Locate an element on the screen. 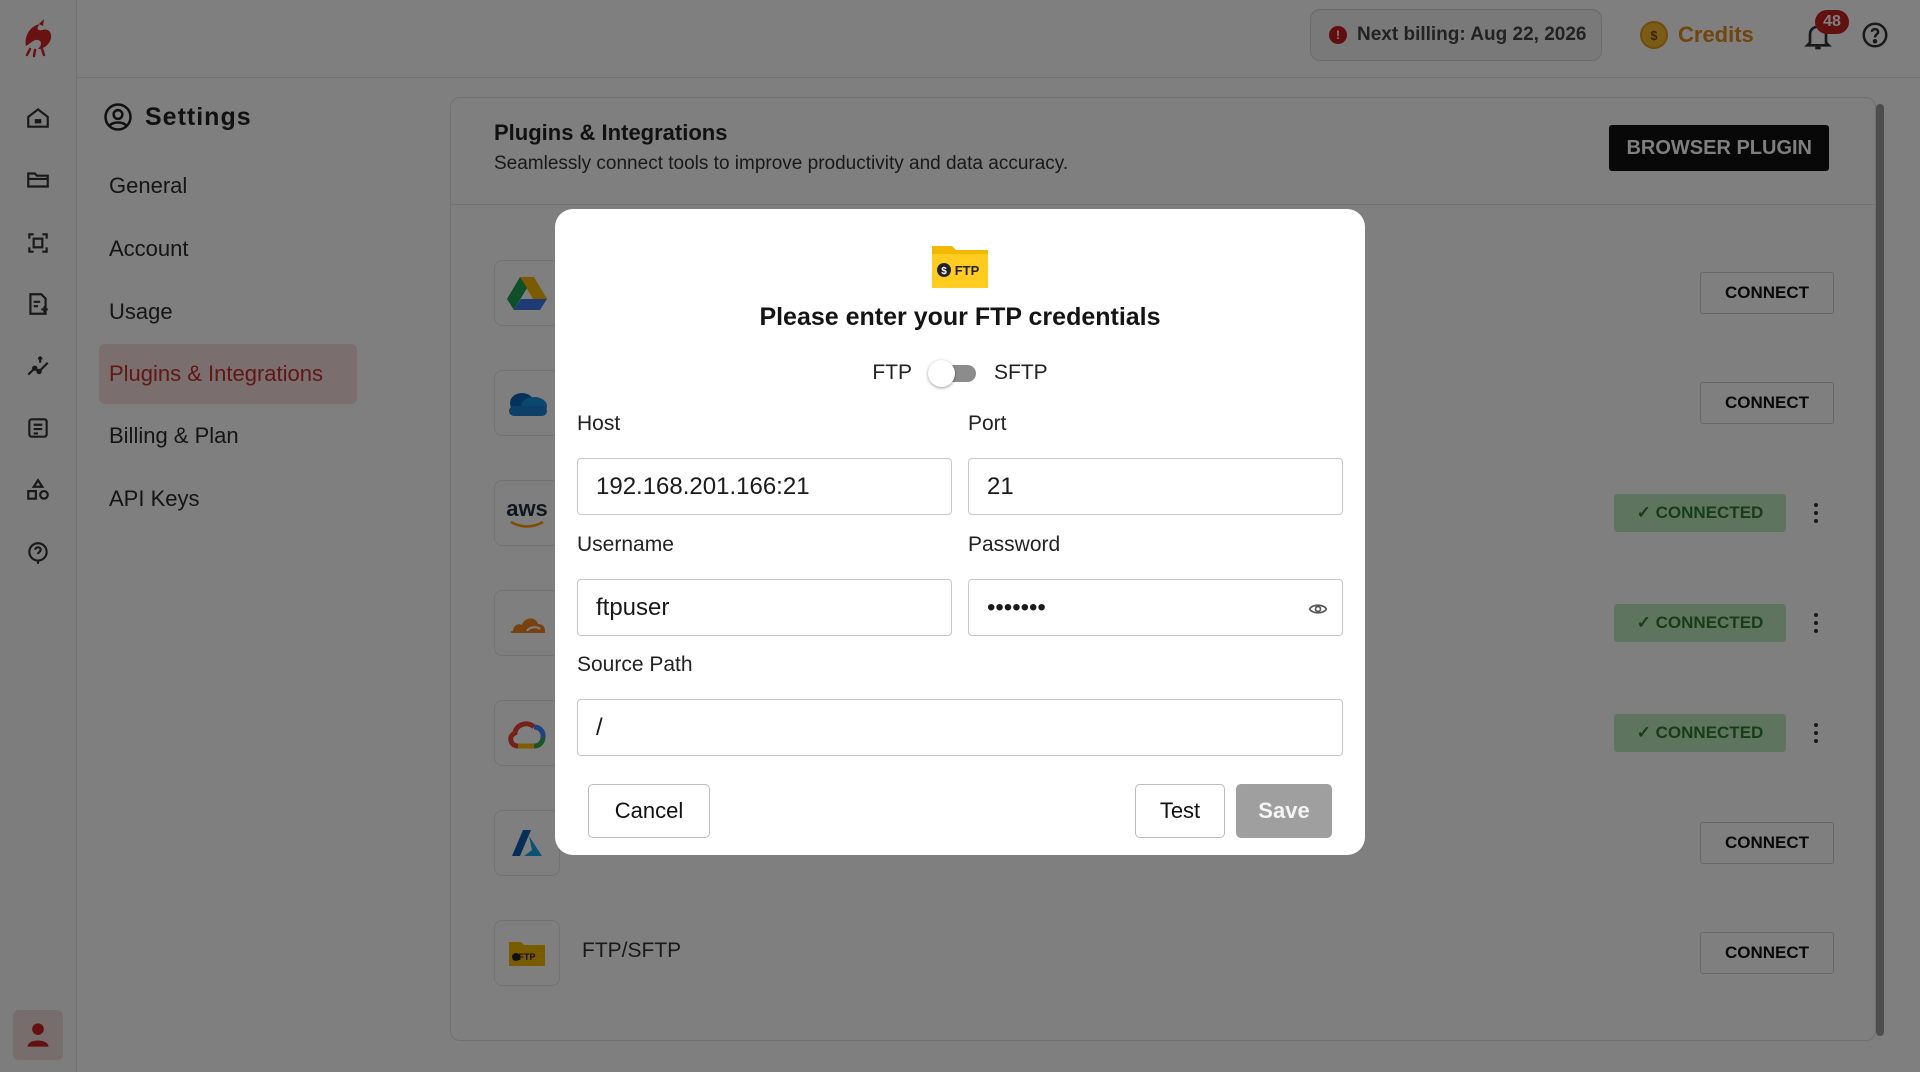 This screenshot has width=1920, height=1072. save-button: Save is located at coordinates (1284, 811).